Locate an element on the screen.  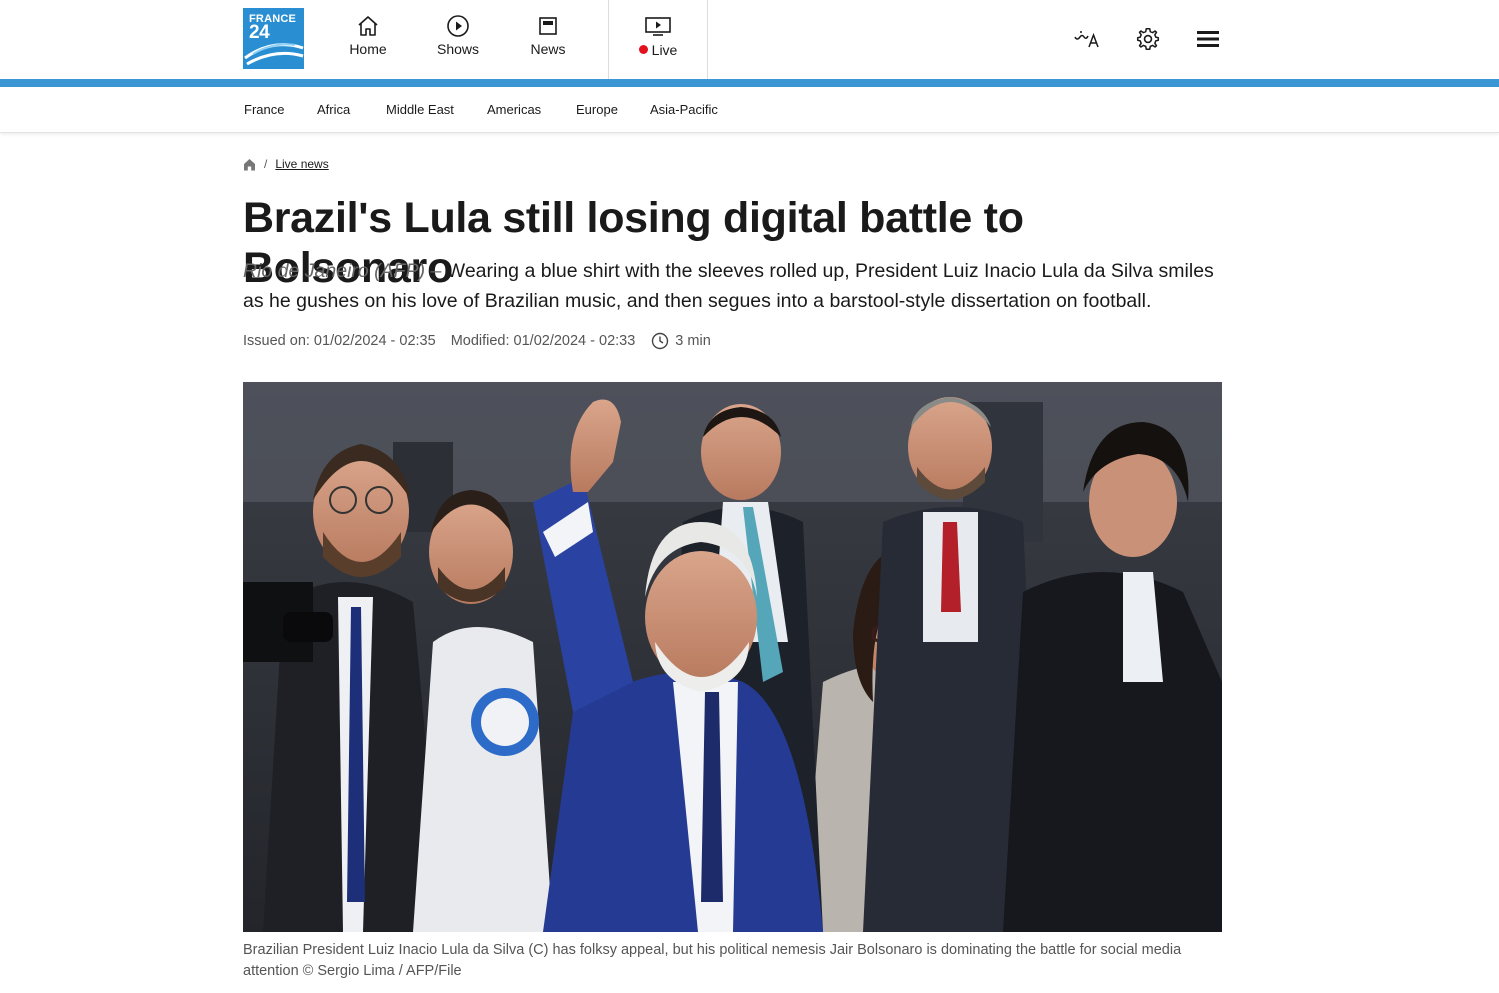
nav-shows: Shows is located at coordinates (458, 35).